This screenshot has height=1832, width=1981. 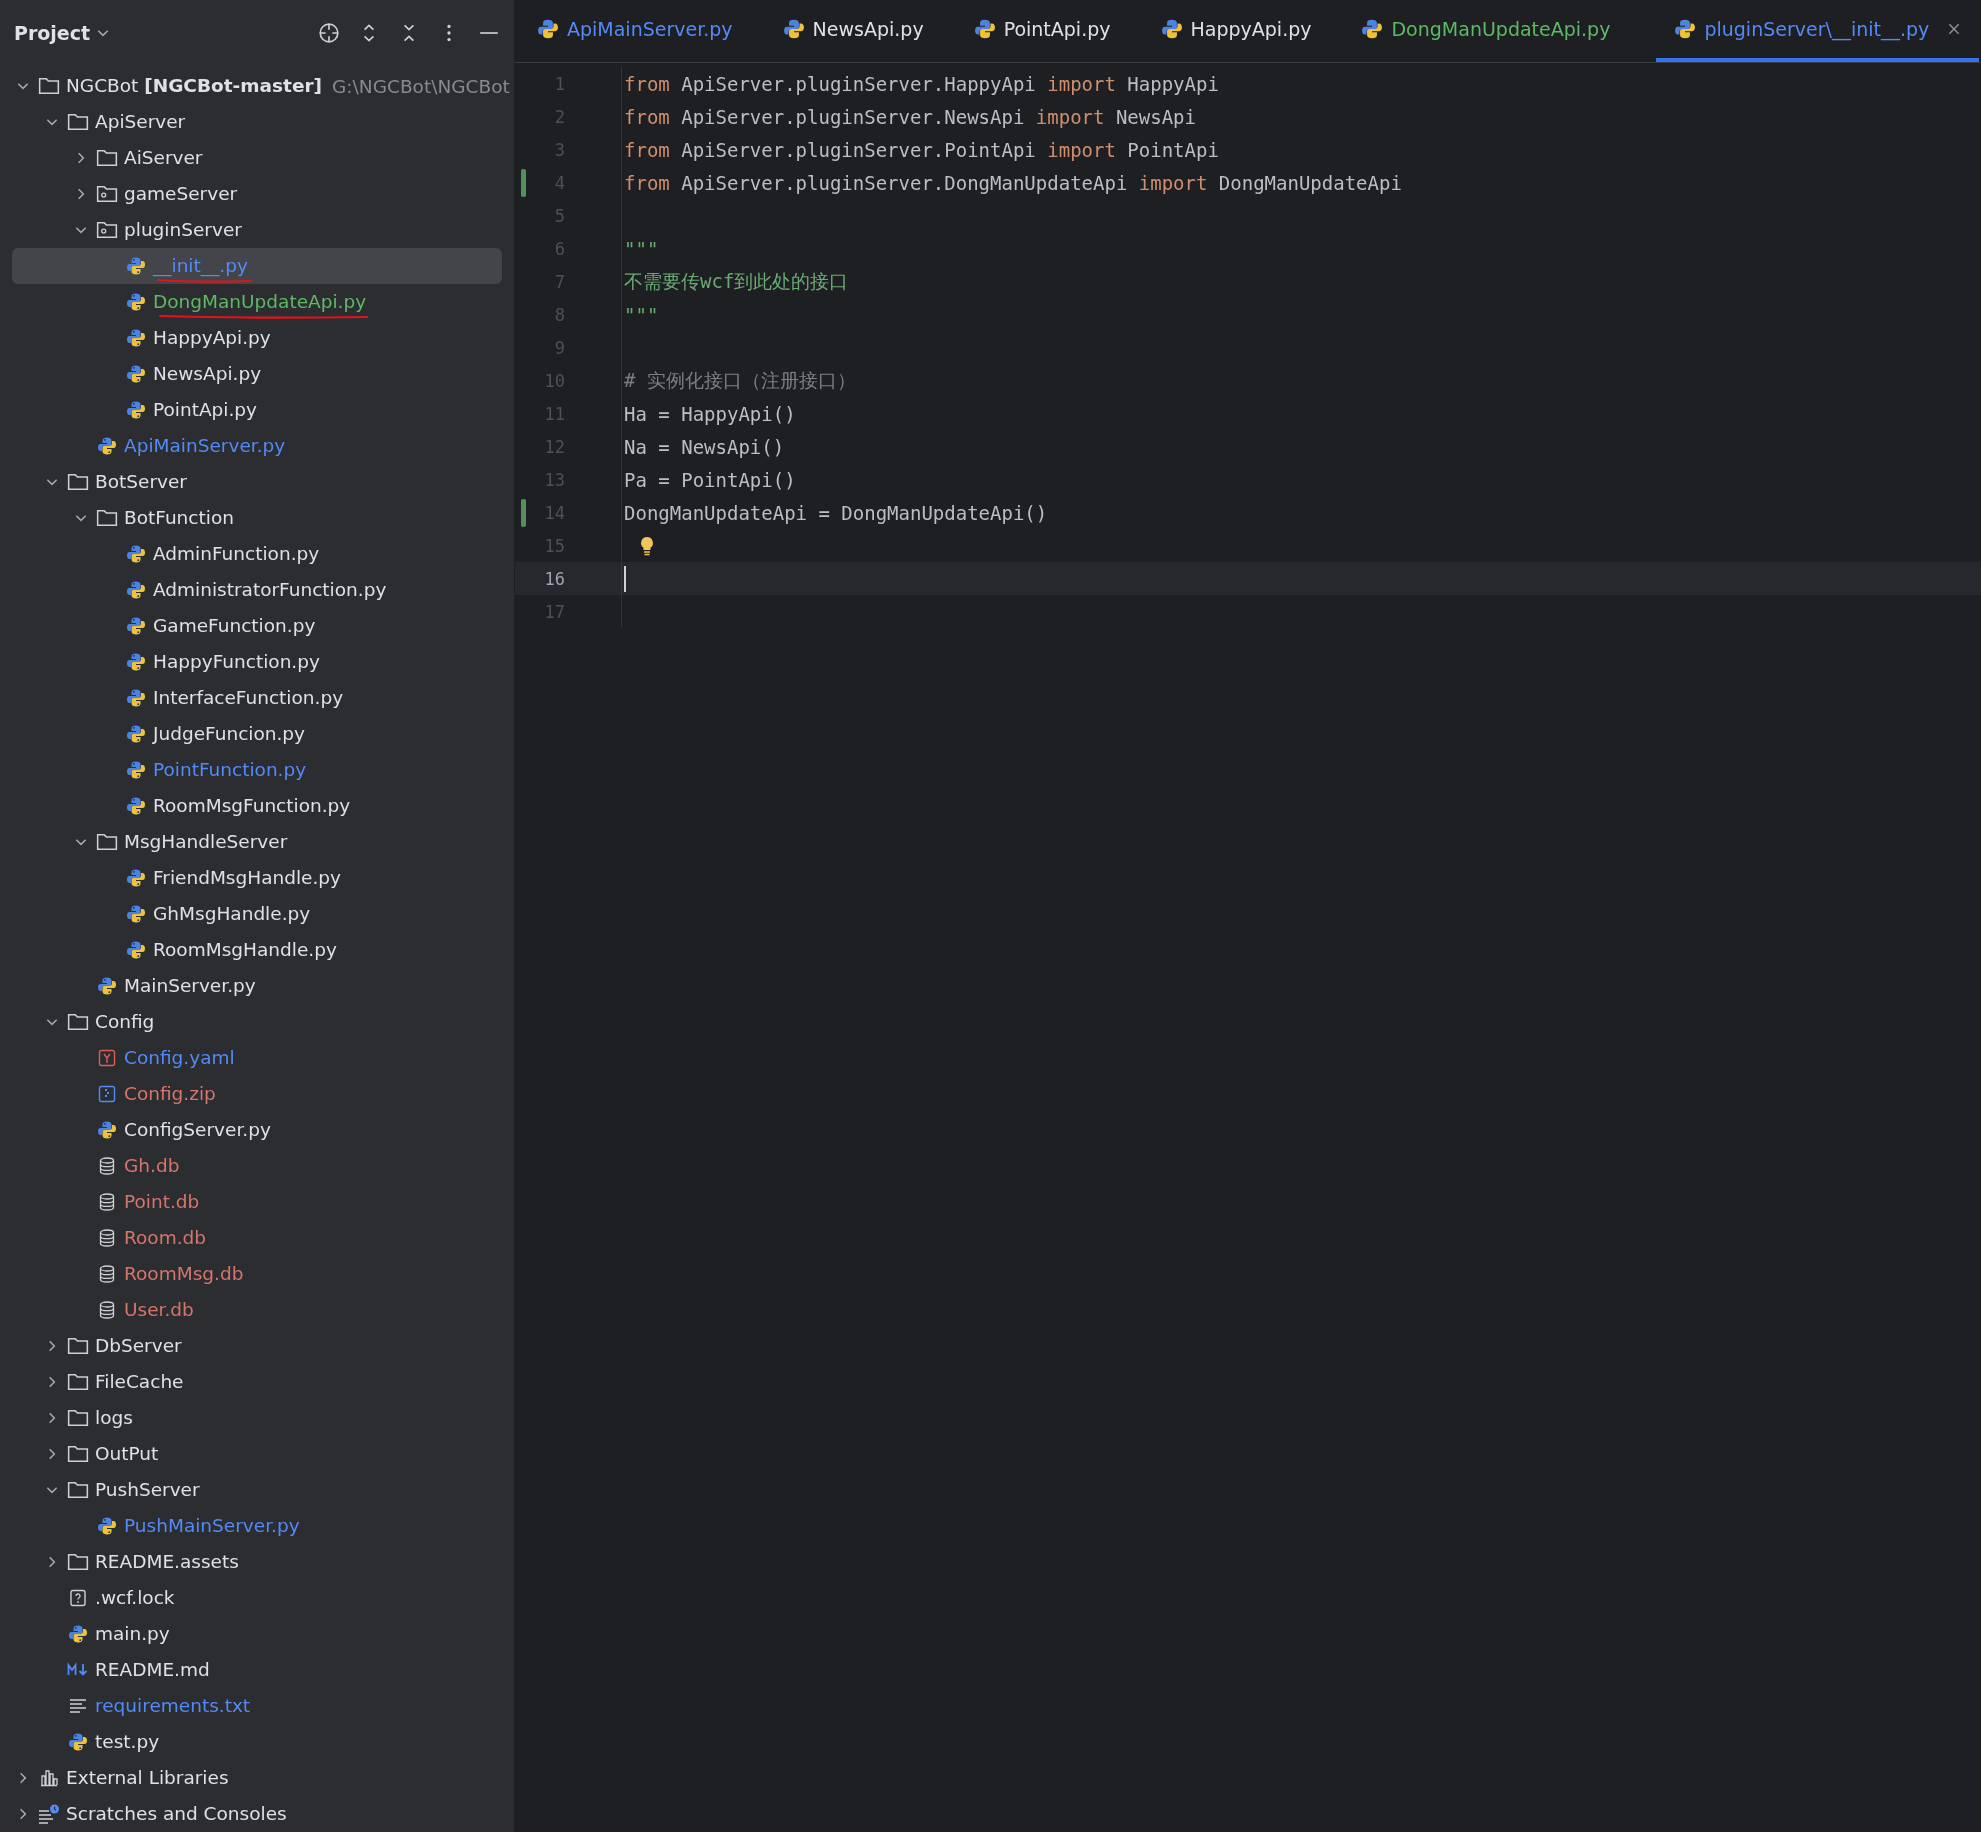 I want to click on tree-item: main.py, so click(x=257, y=1634).